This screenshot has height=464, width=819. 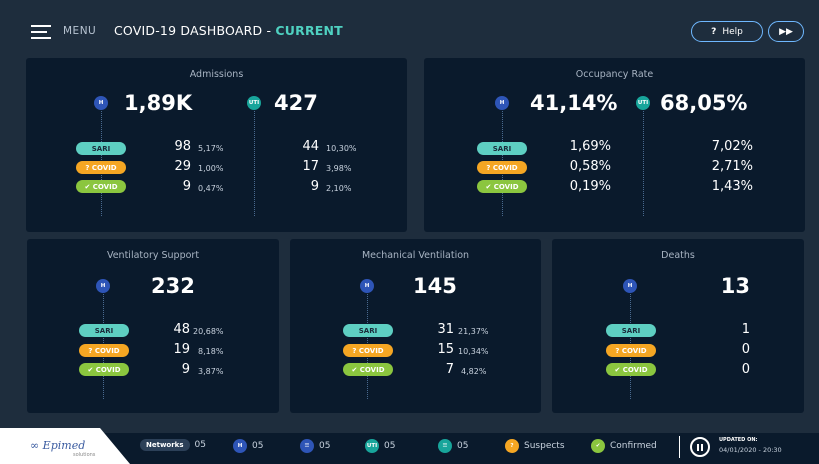 What do you see at coordinates (158, 103) in the screenshot?
I see `admissions-h-total: 1,89K` at bounding box center [158, 103].